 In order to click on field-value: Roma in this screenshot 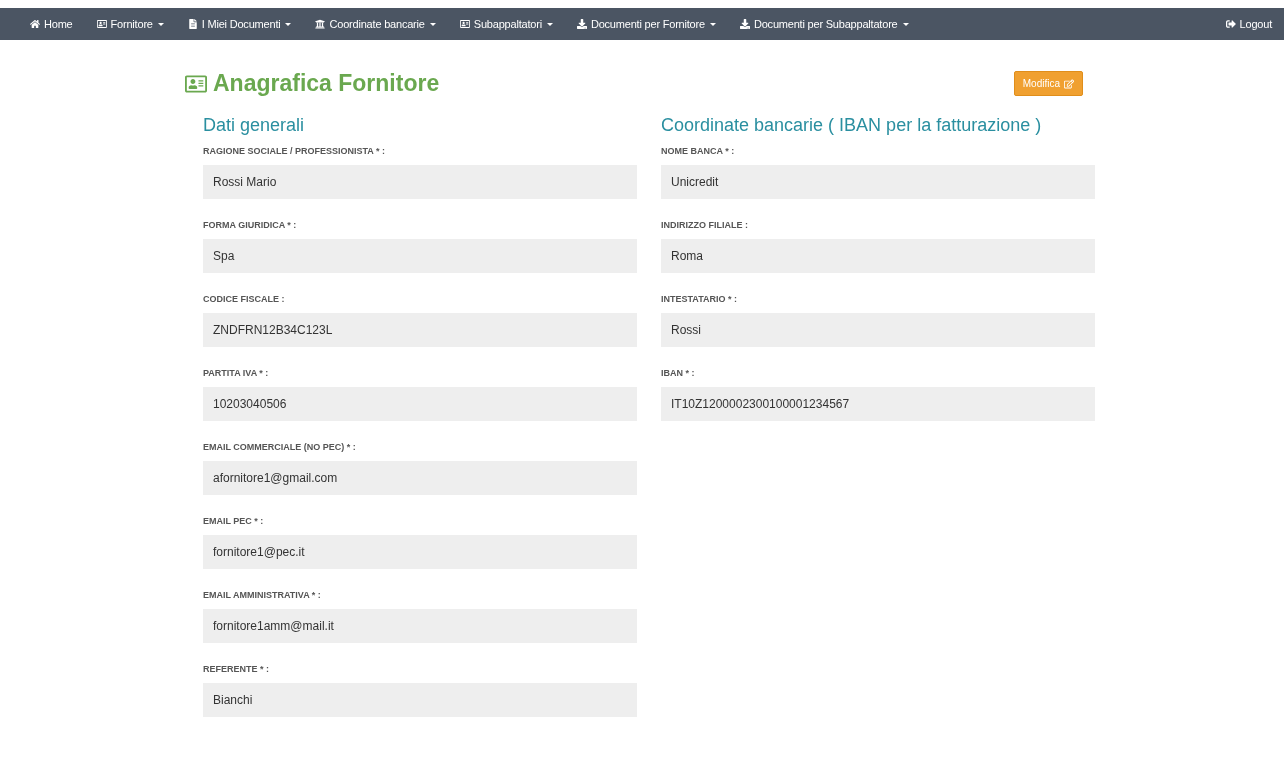, I will do `click(878, 256)`.